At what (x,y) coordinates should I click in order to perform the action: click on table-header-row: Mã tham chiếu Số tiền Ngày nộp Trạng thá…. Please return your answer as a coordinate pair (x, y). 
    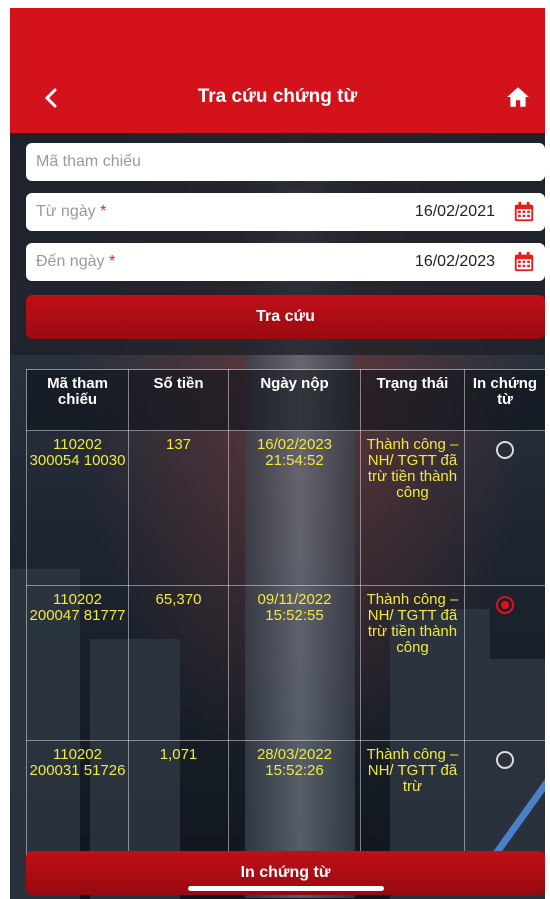
    Looking at the image, I should click on (285, 400).